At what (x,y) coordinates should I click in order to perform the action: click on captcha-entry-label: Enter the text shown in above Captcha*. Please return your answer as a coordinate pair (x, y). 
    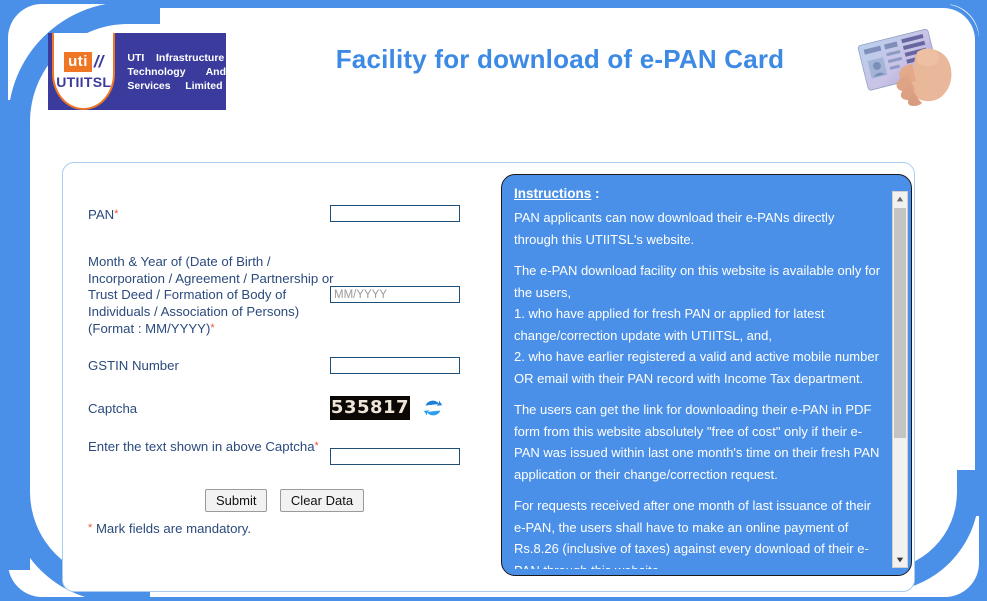
    Looking at the image, I should click on (212, 446).